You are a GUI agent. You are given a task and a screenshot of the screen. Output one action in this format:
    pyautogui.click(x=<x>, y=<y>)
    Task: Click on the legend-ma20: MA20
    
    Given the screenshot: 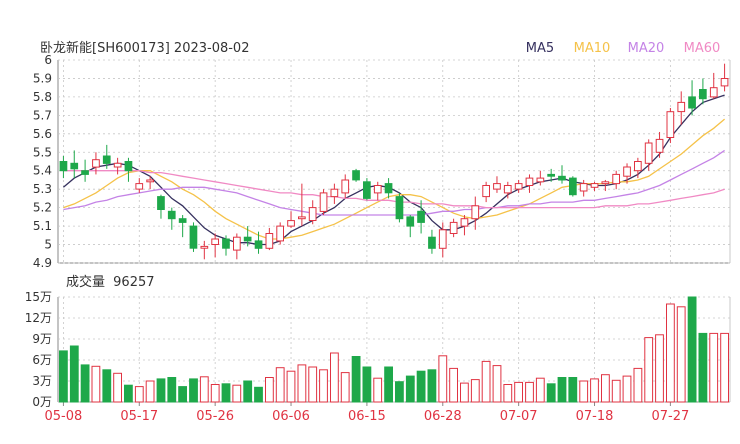 What is the action you would take?
    pyautogui.click(x=646, y=48)
    